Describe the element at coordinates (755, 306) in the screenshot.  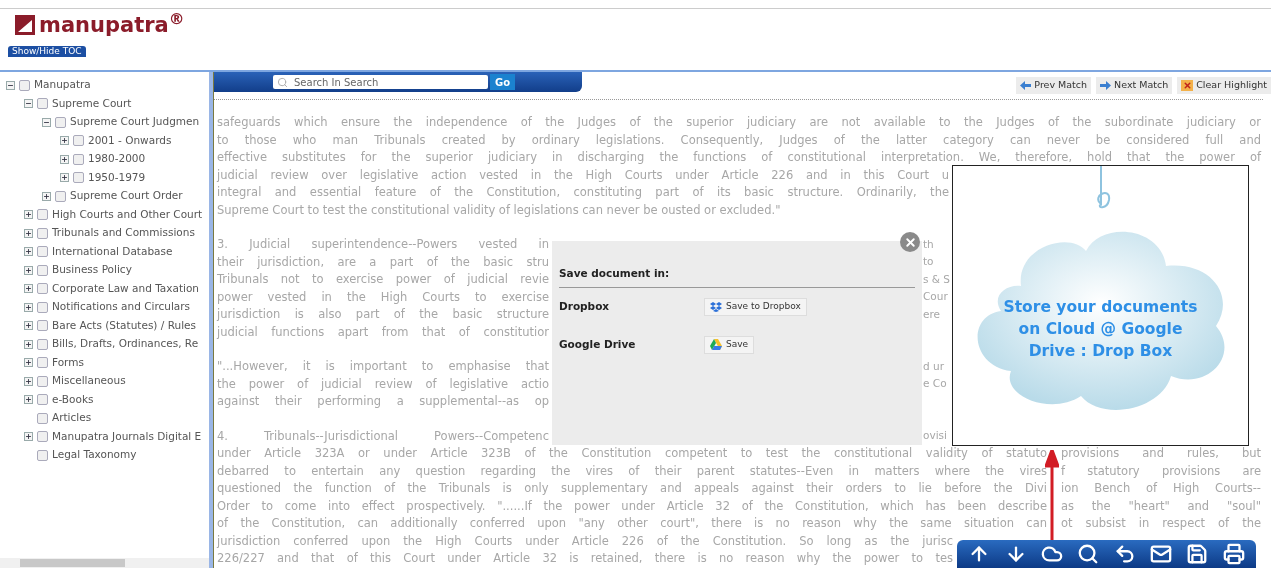
I see `save-button: Save to Dropbox` at that location.